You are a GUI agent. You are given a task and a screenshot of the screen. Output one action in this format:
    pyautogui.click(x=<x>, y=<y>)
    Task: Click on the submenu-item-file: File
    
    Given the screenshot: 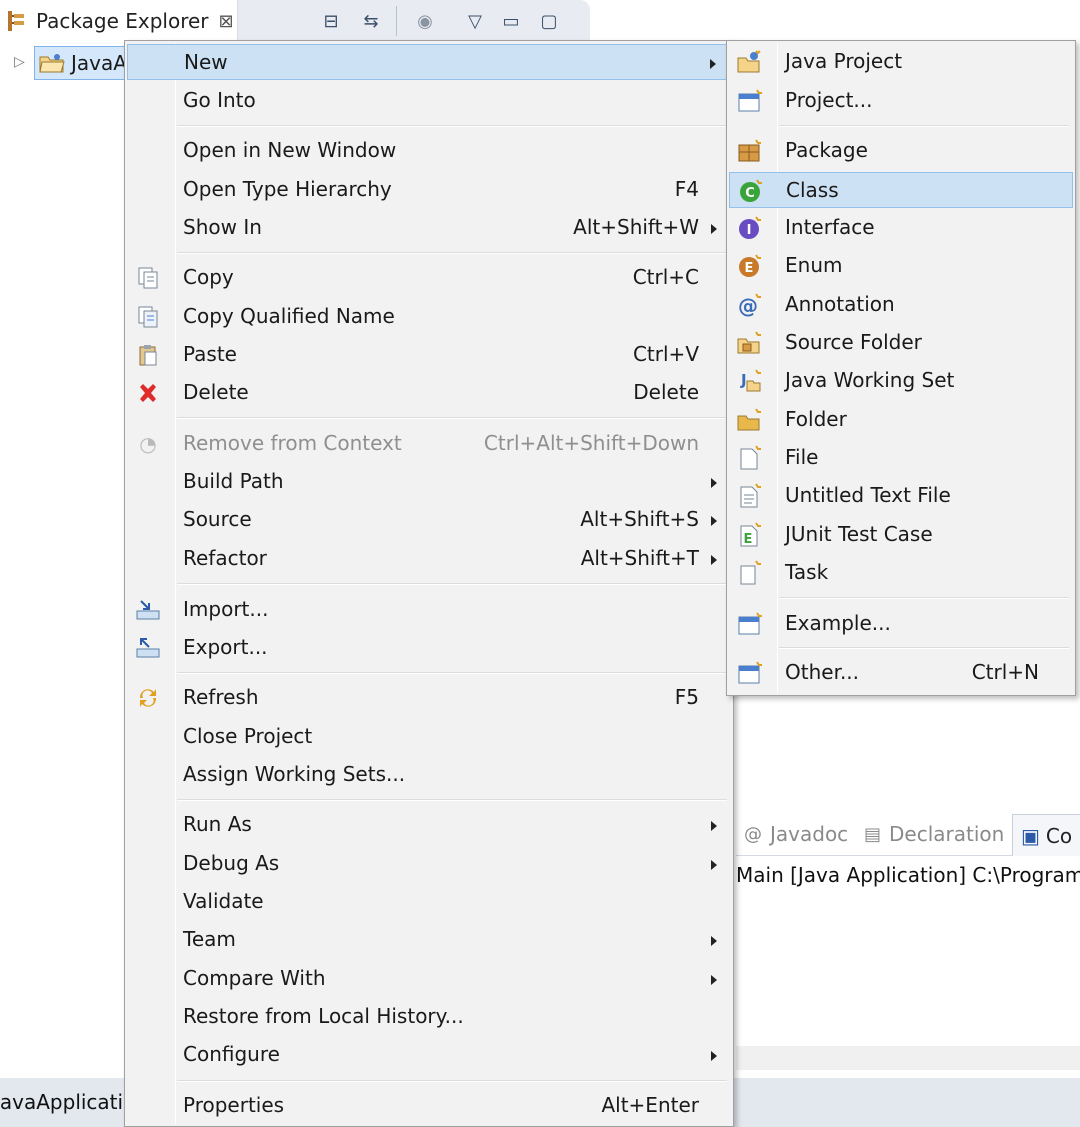 What is the action you would take?
    pyautogui.click(x=901, y=458)
    